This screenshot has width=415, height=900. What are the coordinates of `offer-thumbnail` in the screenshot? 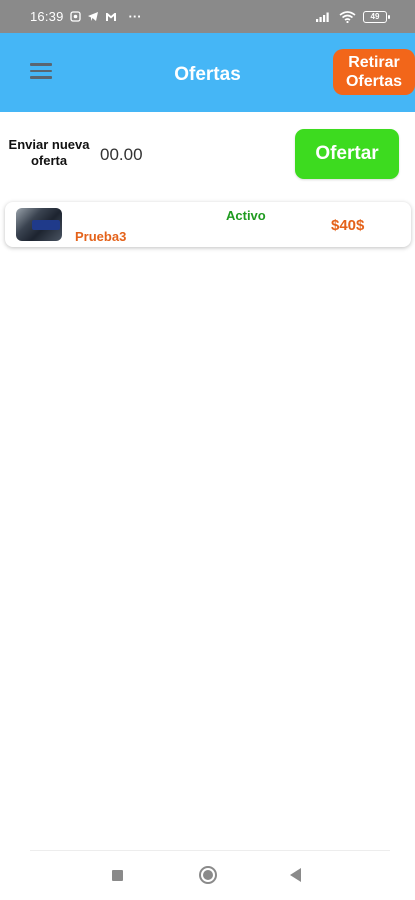 It's located at (39, 224).